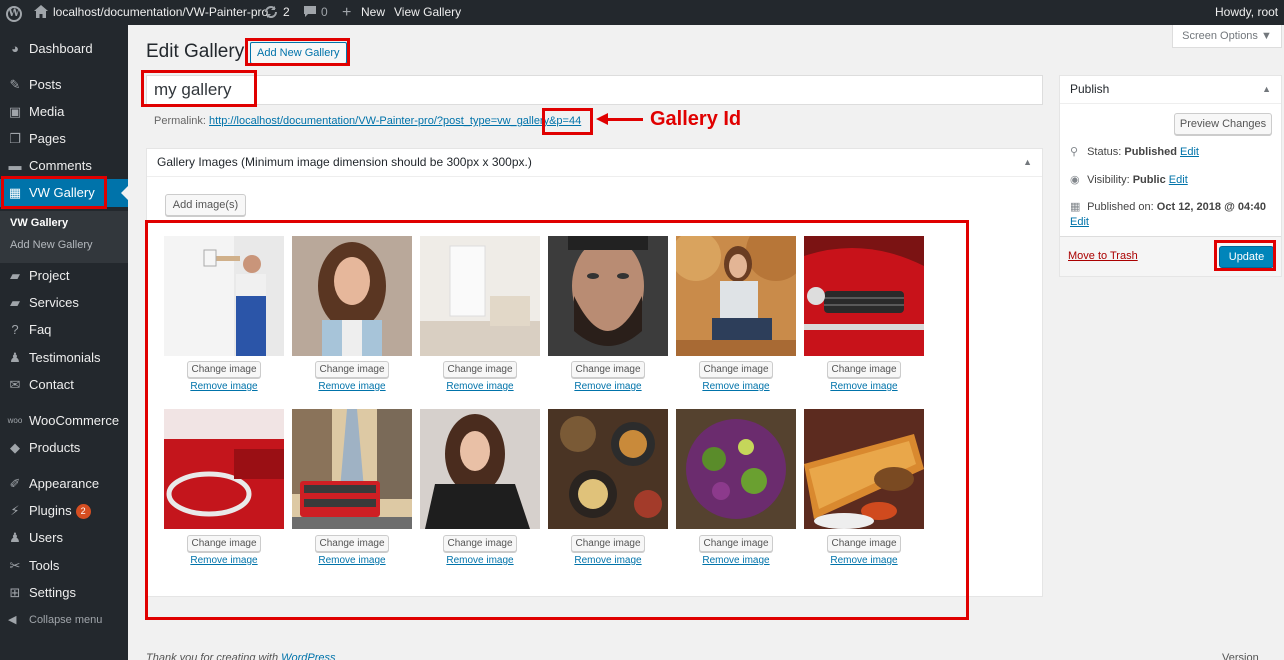  Describe the element at coordinates (308, 656) in the screenshot. I see `wordpress-link: WordPress` at that location.